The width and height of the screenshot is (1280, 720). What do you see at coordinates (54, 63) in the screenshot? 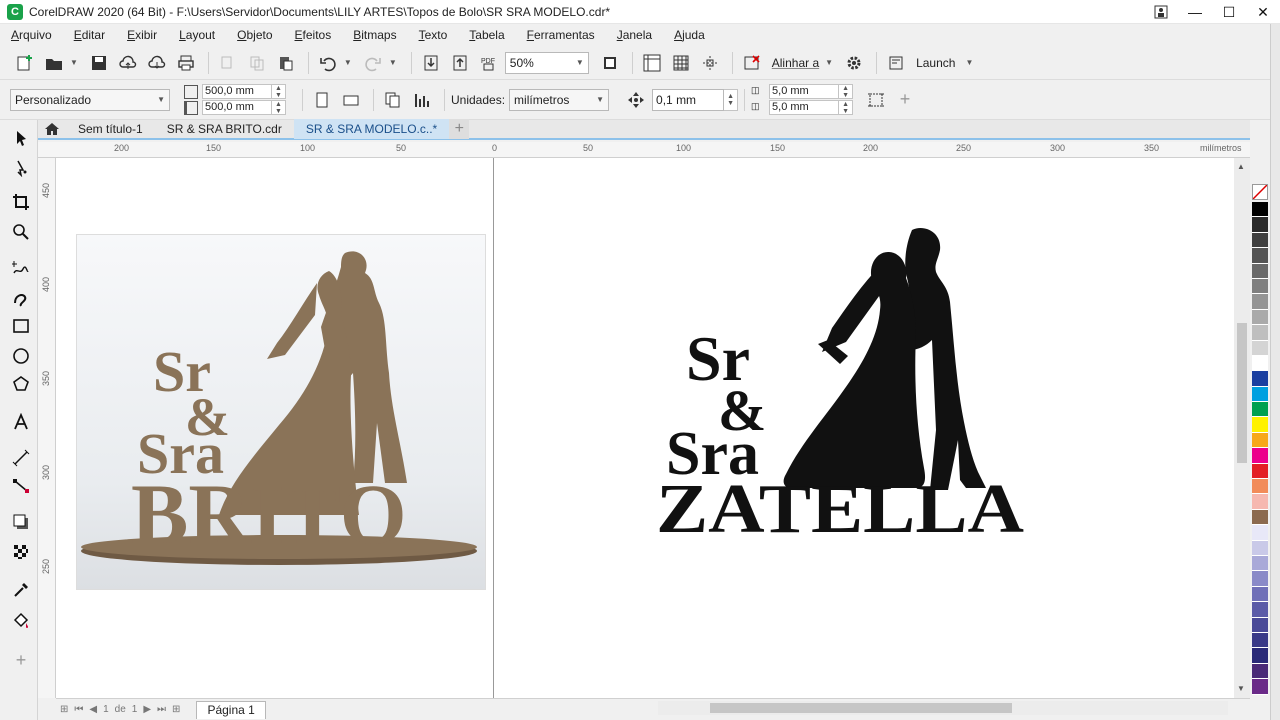
I see `open-folder-icon` at bounding box center [54, 63].